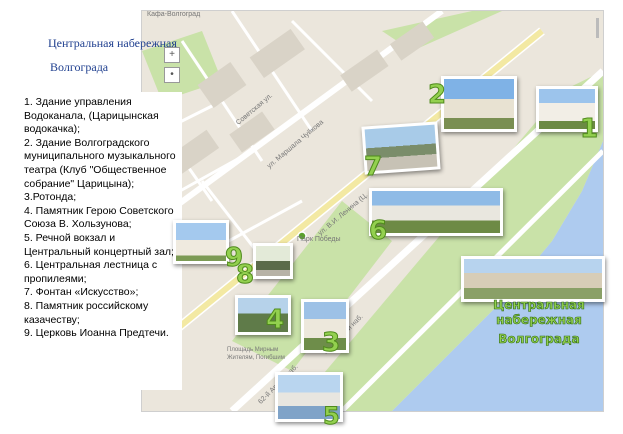 This screenshot has height=434, width=623. What do you see at coordinates (245, 275) in the screenshot?
I see `marker-8: 8` at bounding box center [245, 275].